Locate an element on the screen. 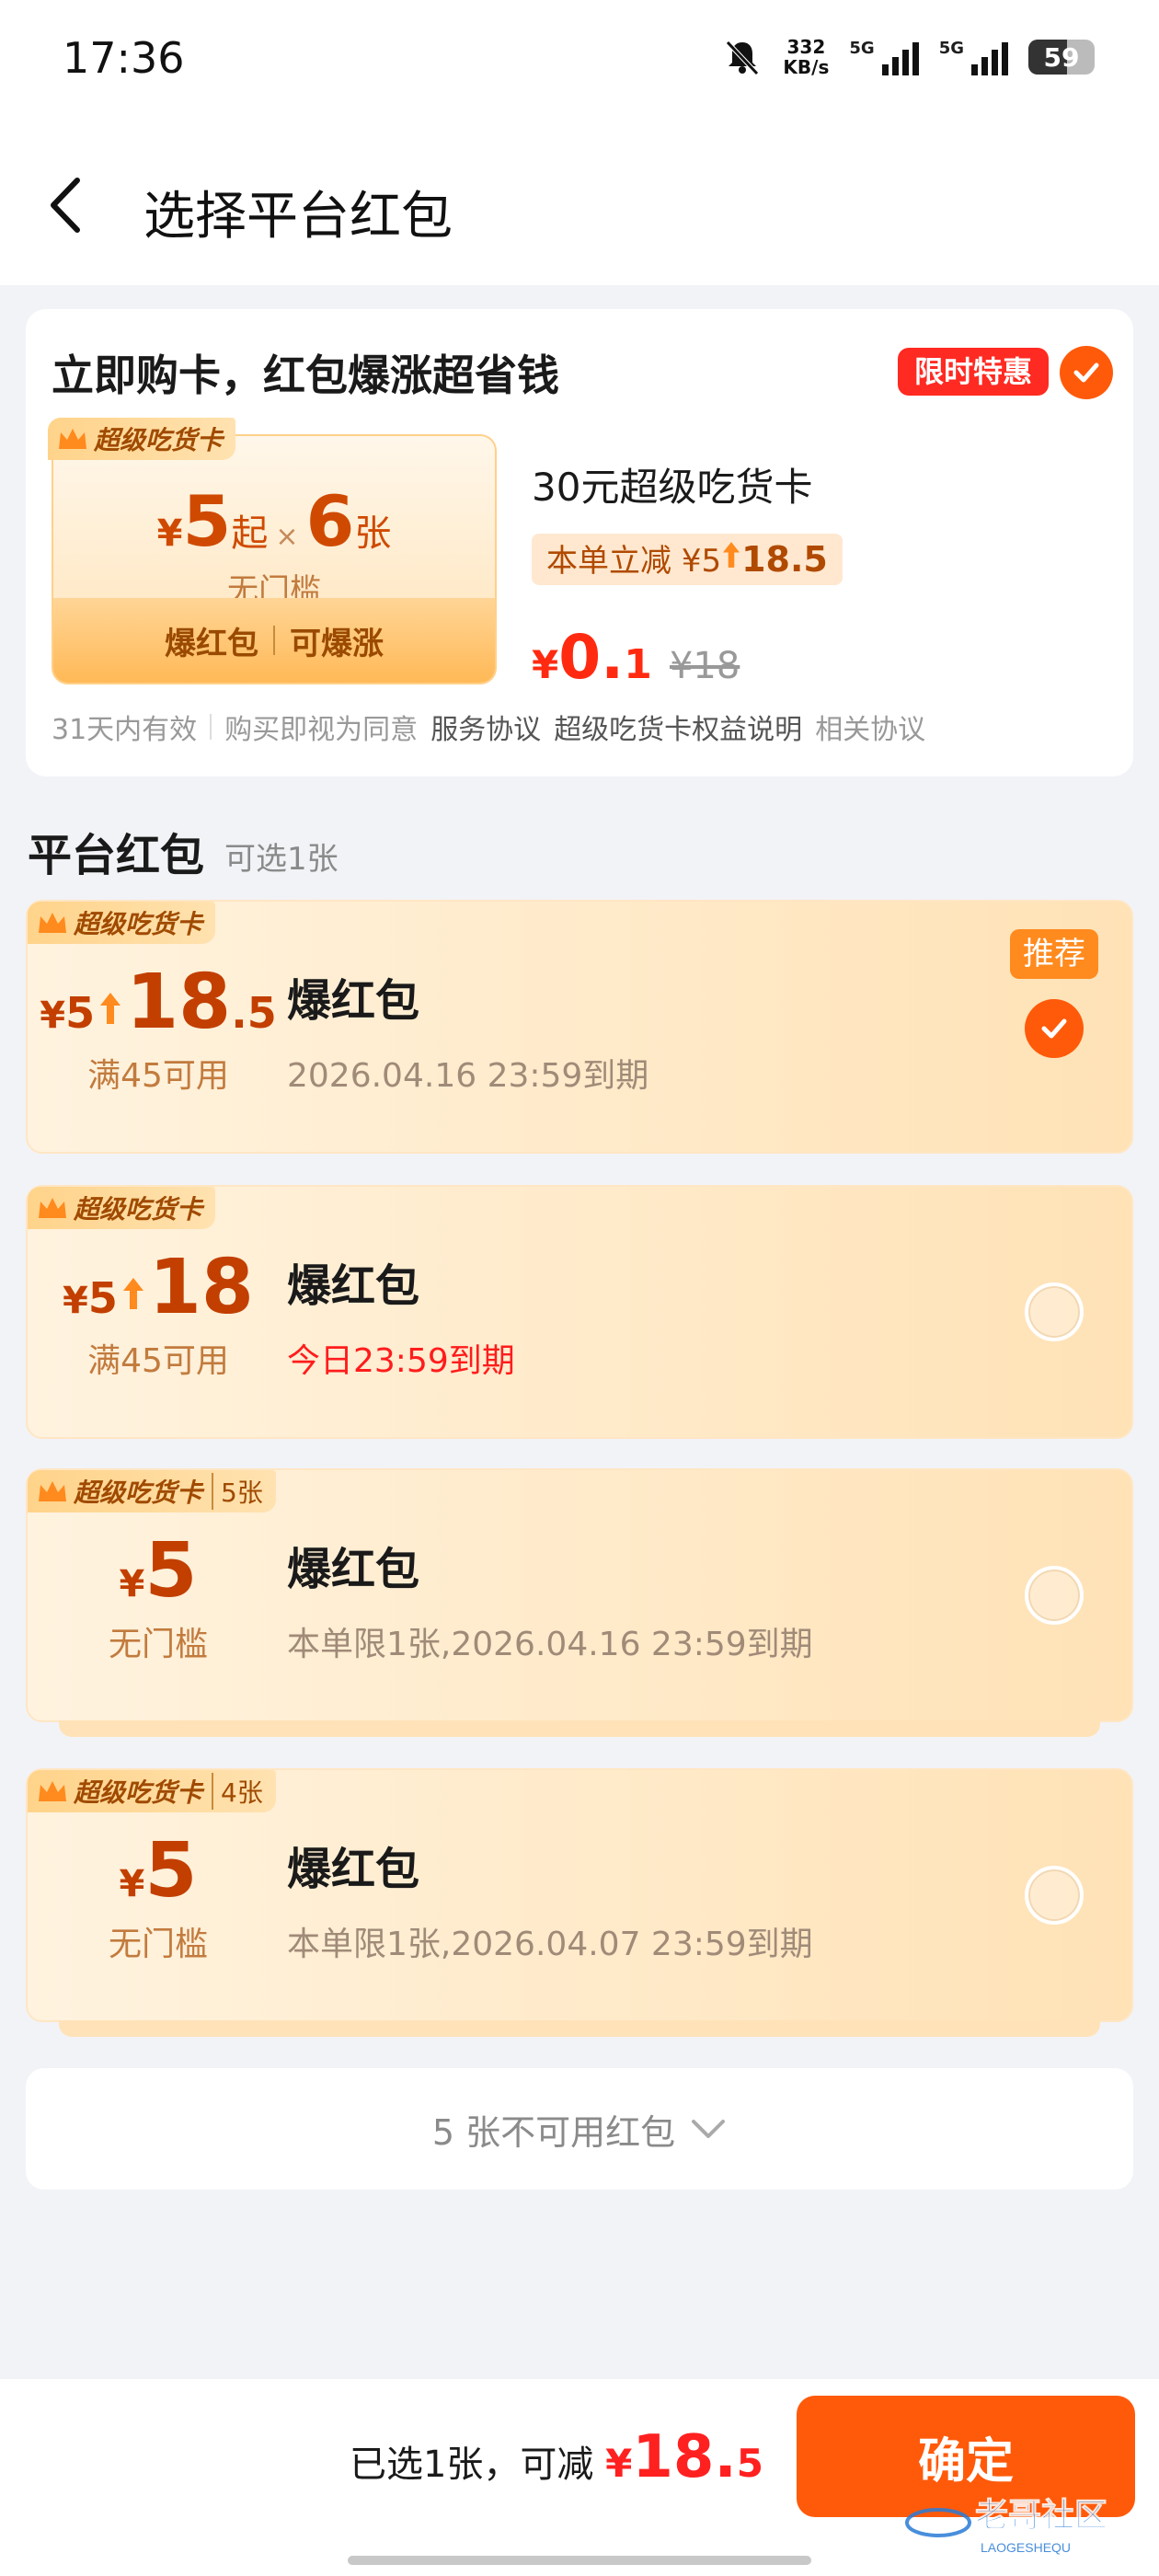 The width and height of the screenshot is (1159, 2576). section-title: 平台红包 is located at coordinates (116, 855).